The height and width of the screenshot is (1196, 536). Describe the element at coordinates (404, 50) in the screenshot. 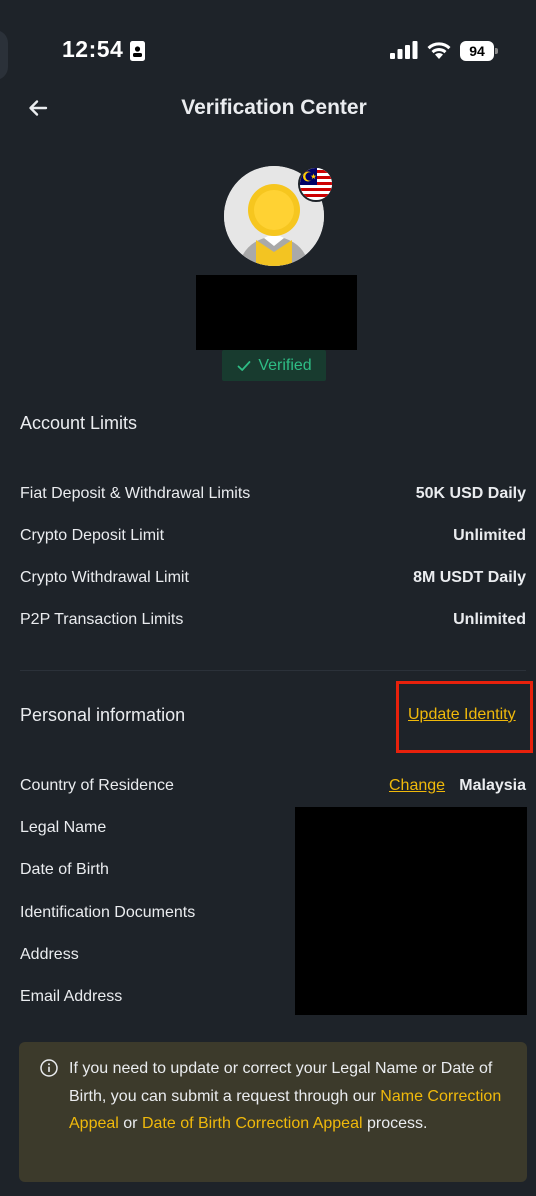

I see `signal-icon` at that location.